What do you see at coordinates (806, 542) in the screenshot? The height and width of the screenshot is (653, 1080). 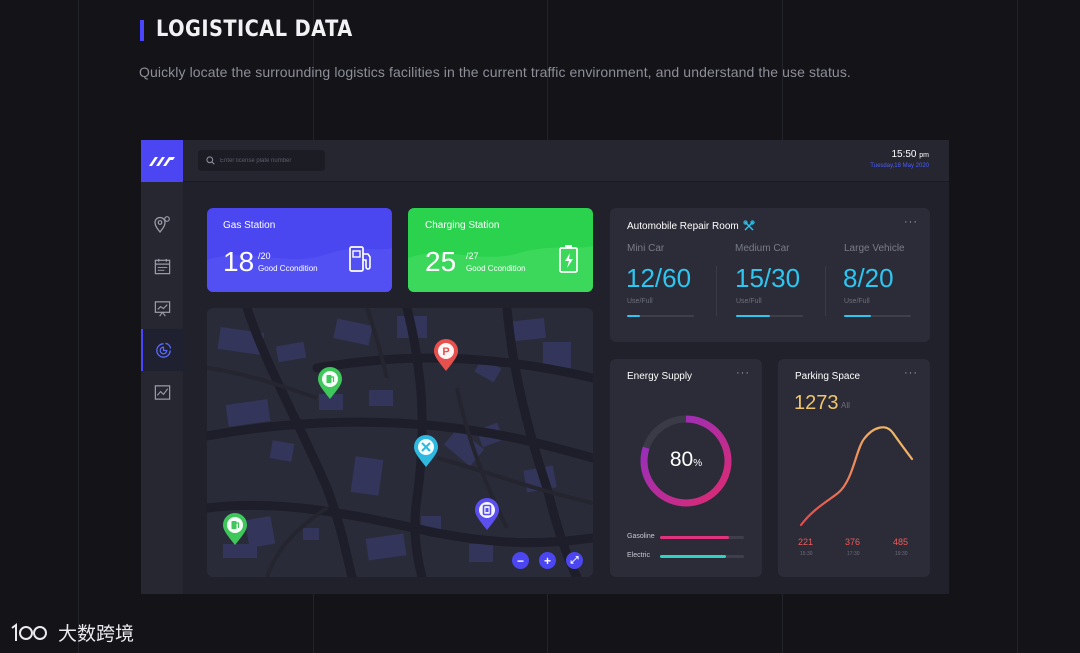 I see `parking-point-1-value: 221` at bounding box center [806, 542].